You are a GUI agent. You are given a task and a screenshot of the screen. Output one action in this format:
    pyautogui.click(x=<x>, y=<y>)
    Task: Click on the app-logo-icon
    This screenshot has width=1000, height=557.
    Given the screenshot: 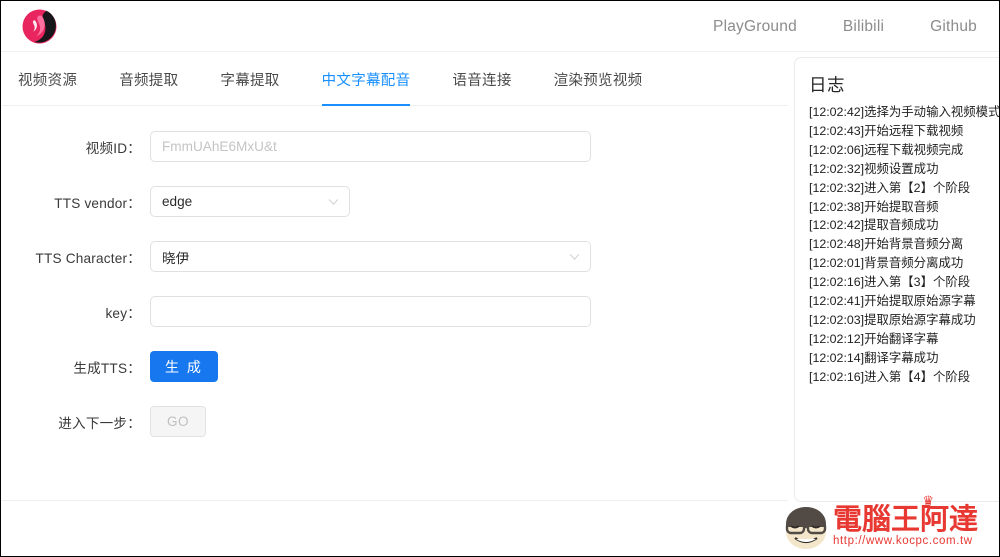 What is the action you would take?
    pyautogui.click(x=39, y=26)
    